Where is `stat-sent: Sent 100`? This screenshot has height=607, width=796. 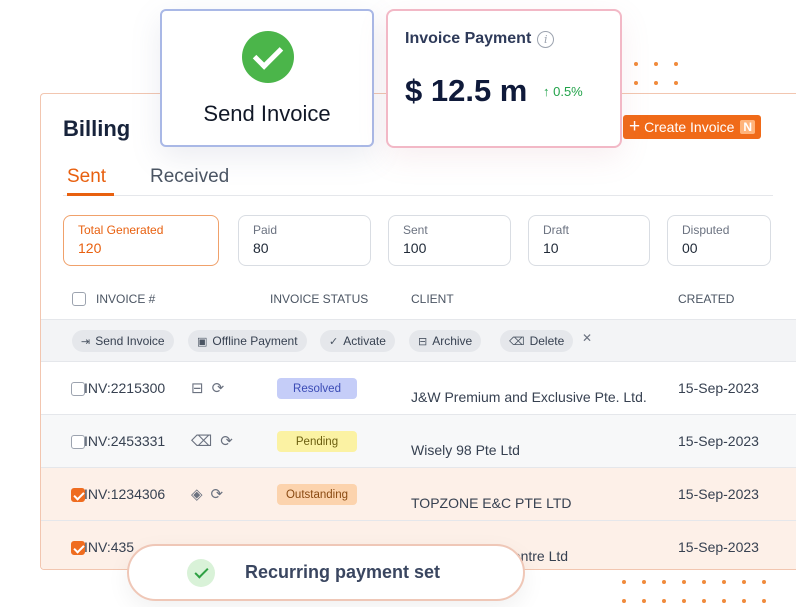 stat-sent: Sent 100 is located at coordinates (449, 240).